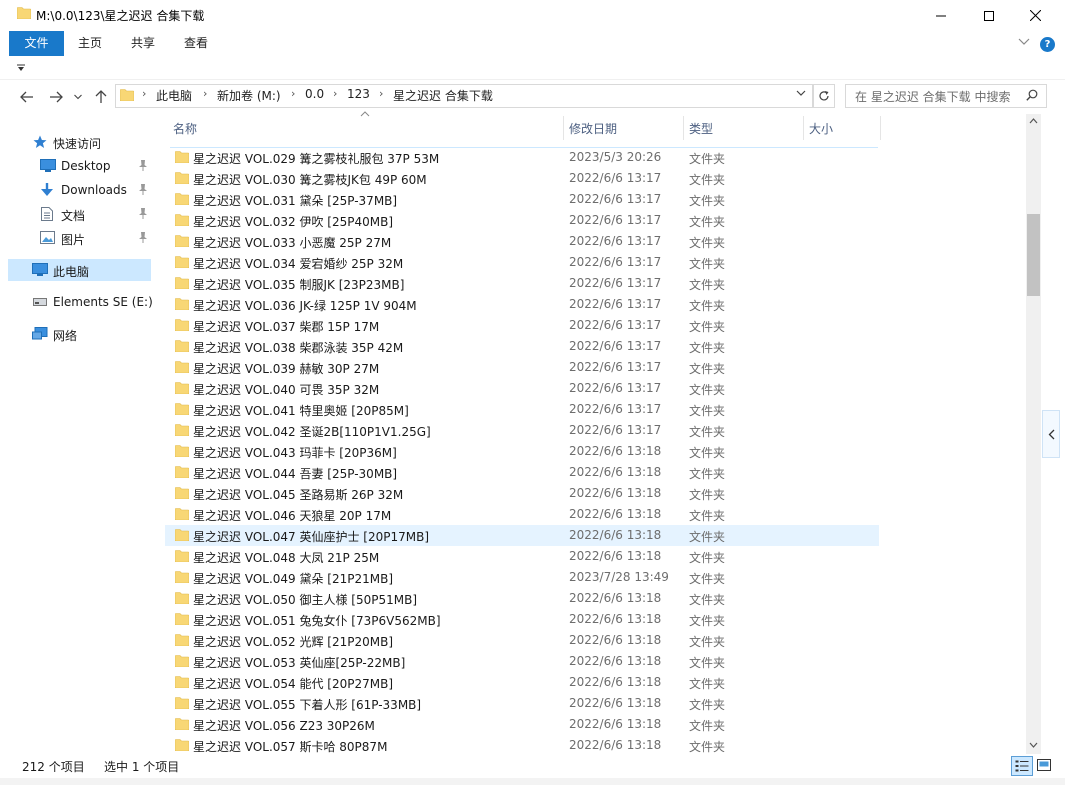 This screenshot has height=785, width=1065. Describe the element at coordinates (80, 238) in the screenshot. I see `sidebar-item-pictures: 图片` at that location.